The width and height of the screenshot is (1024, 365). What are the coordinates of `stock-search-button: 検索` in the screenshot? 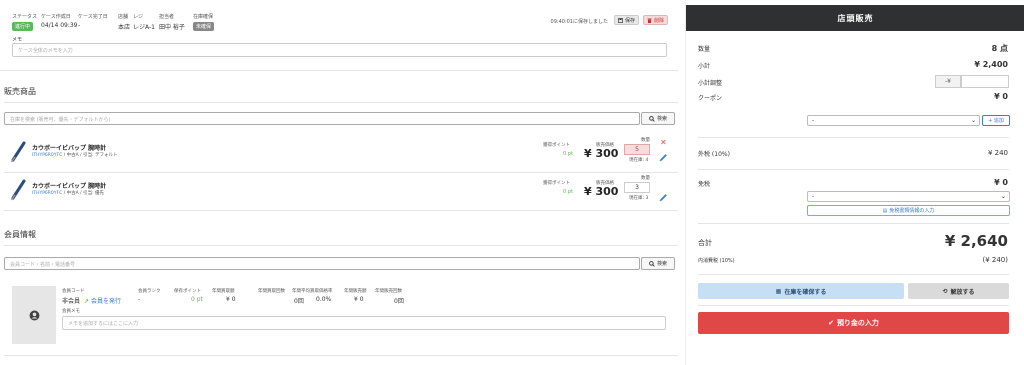 It's located at (658, 118).